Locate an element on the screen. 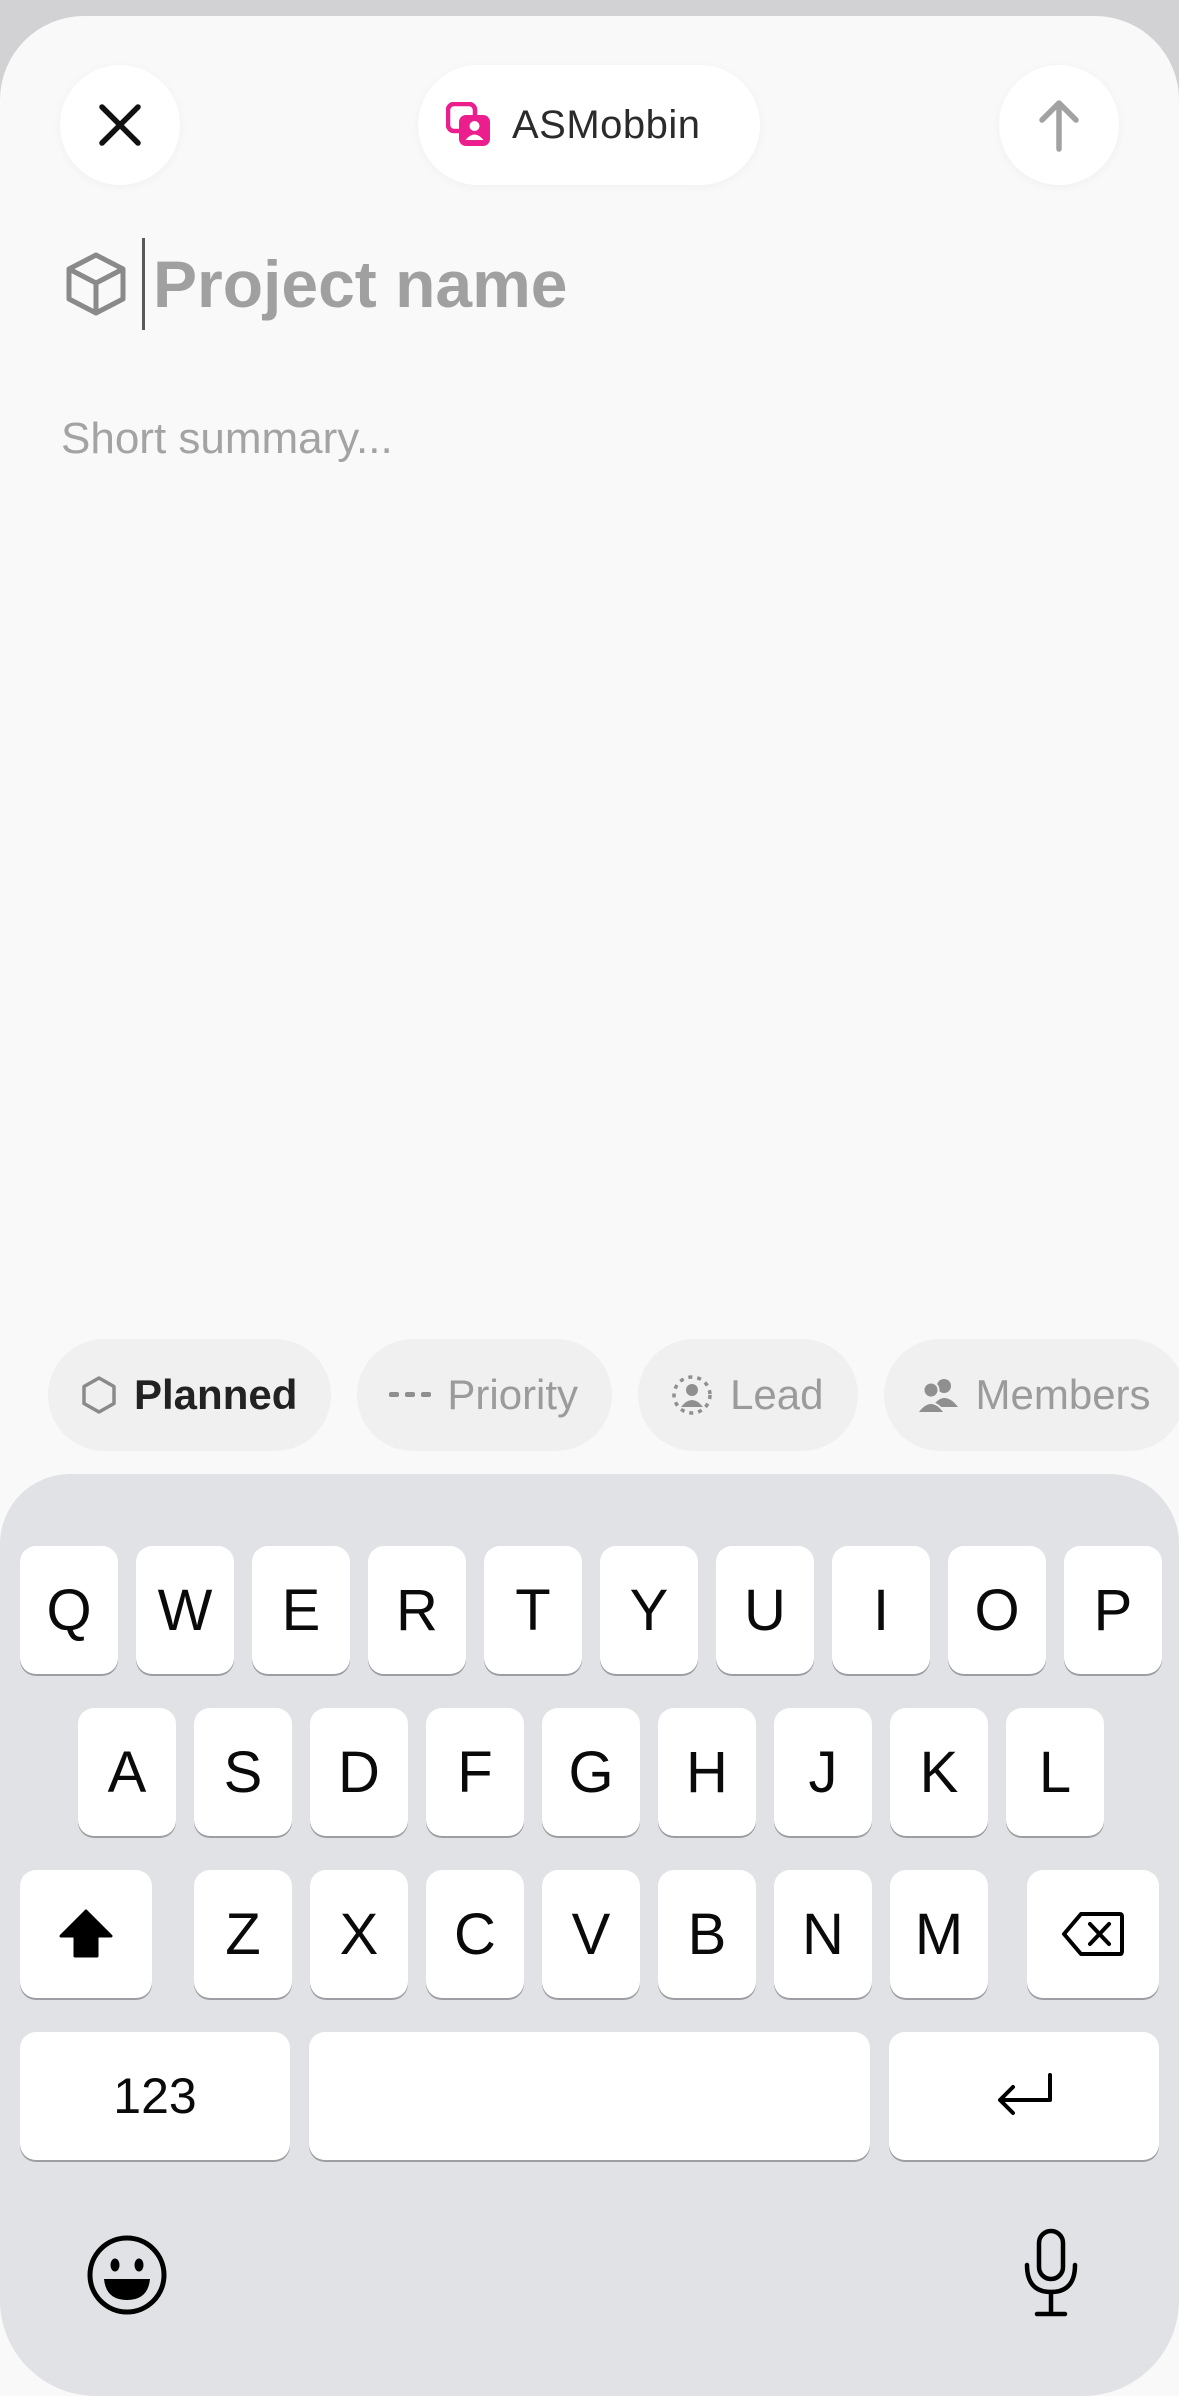 The image size is (1179, 2396). key-i: I is located at coordinates (881, 1610).